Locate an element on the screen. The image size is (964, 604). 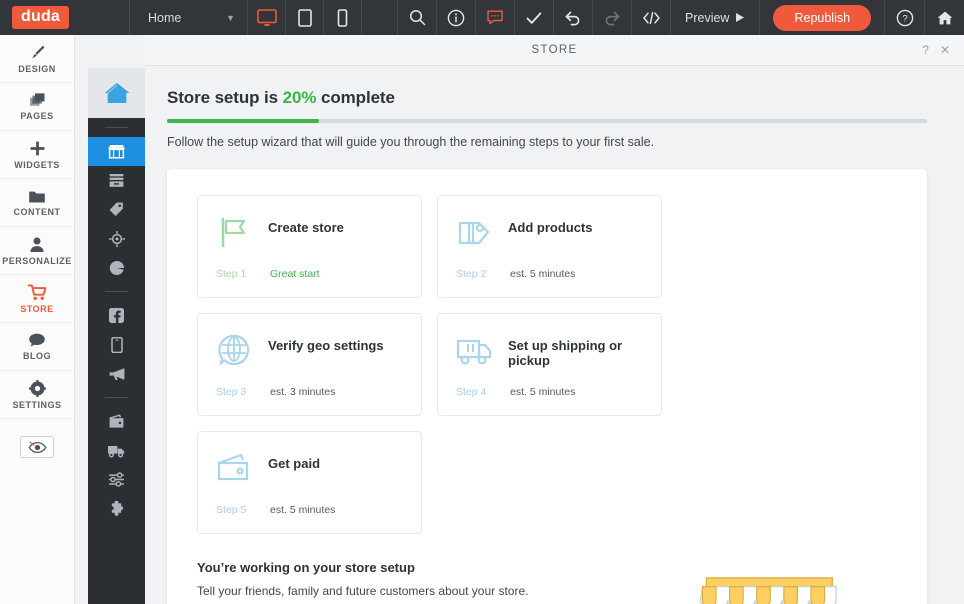
store-home-button is located at coordinates (116, 93).